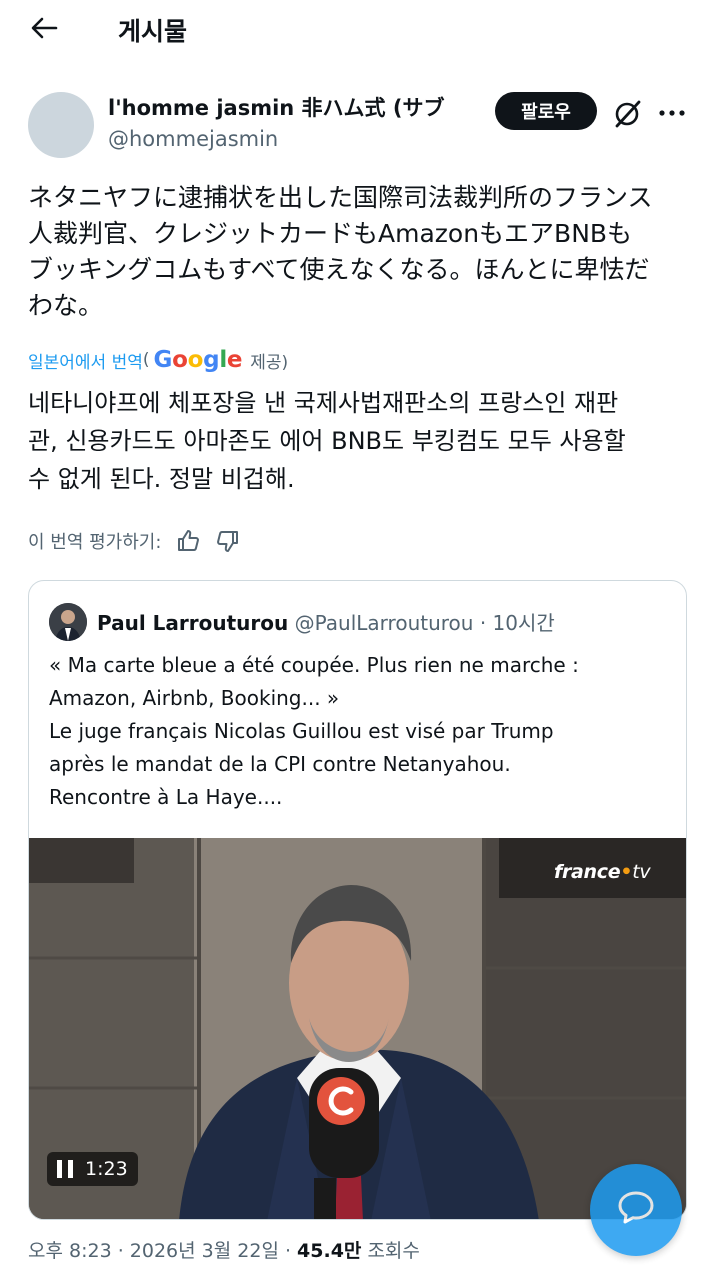 This screenshot has height=1276, width=714. I want to click on avatar, so click(61, 125).